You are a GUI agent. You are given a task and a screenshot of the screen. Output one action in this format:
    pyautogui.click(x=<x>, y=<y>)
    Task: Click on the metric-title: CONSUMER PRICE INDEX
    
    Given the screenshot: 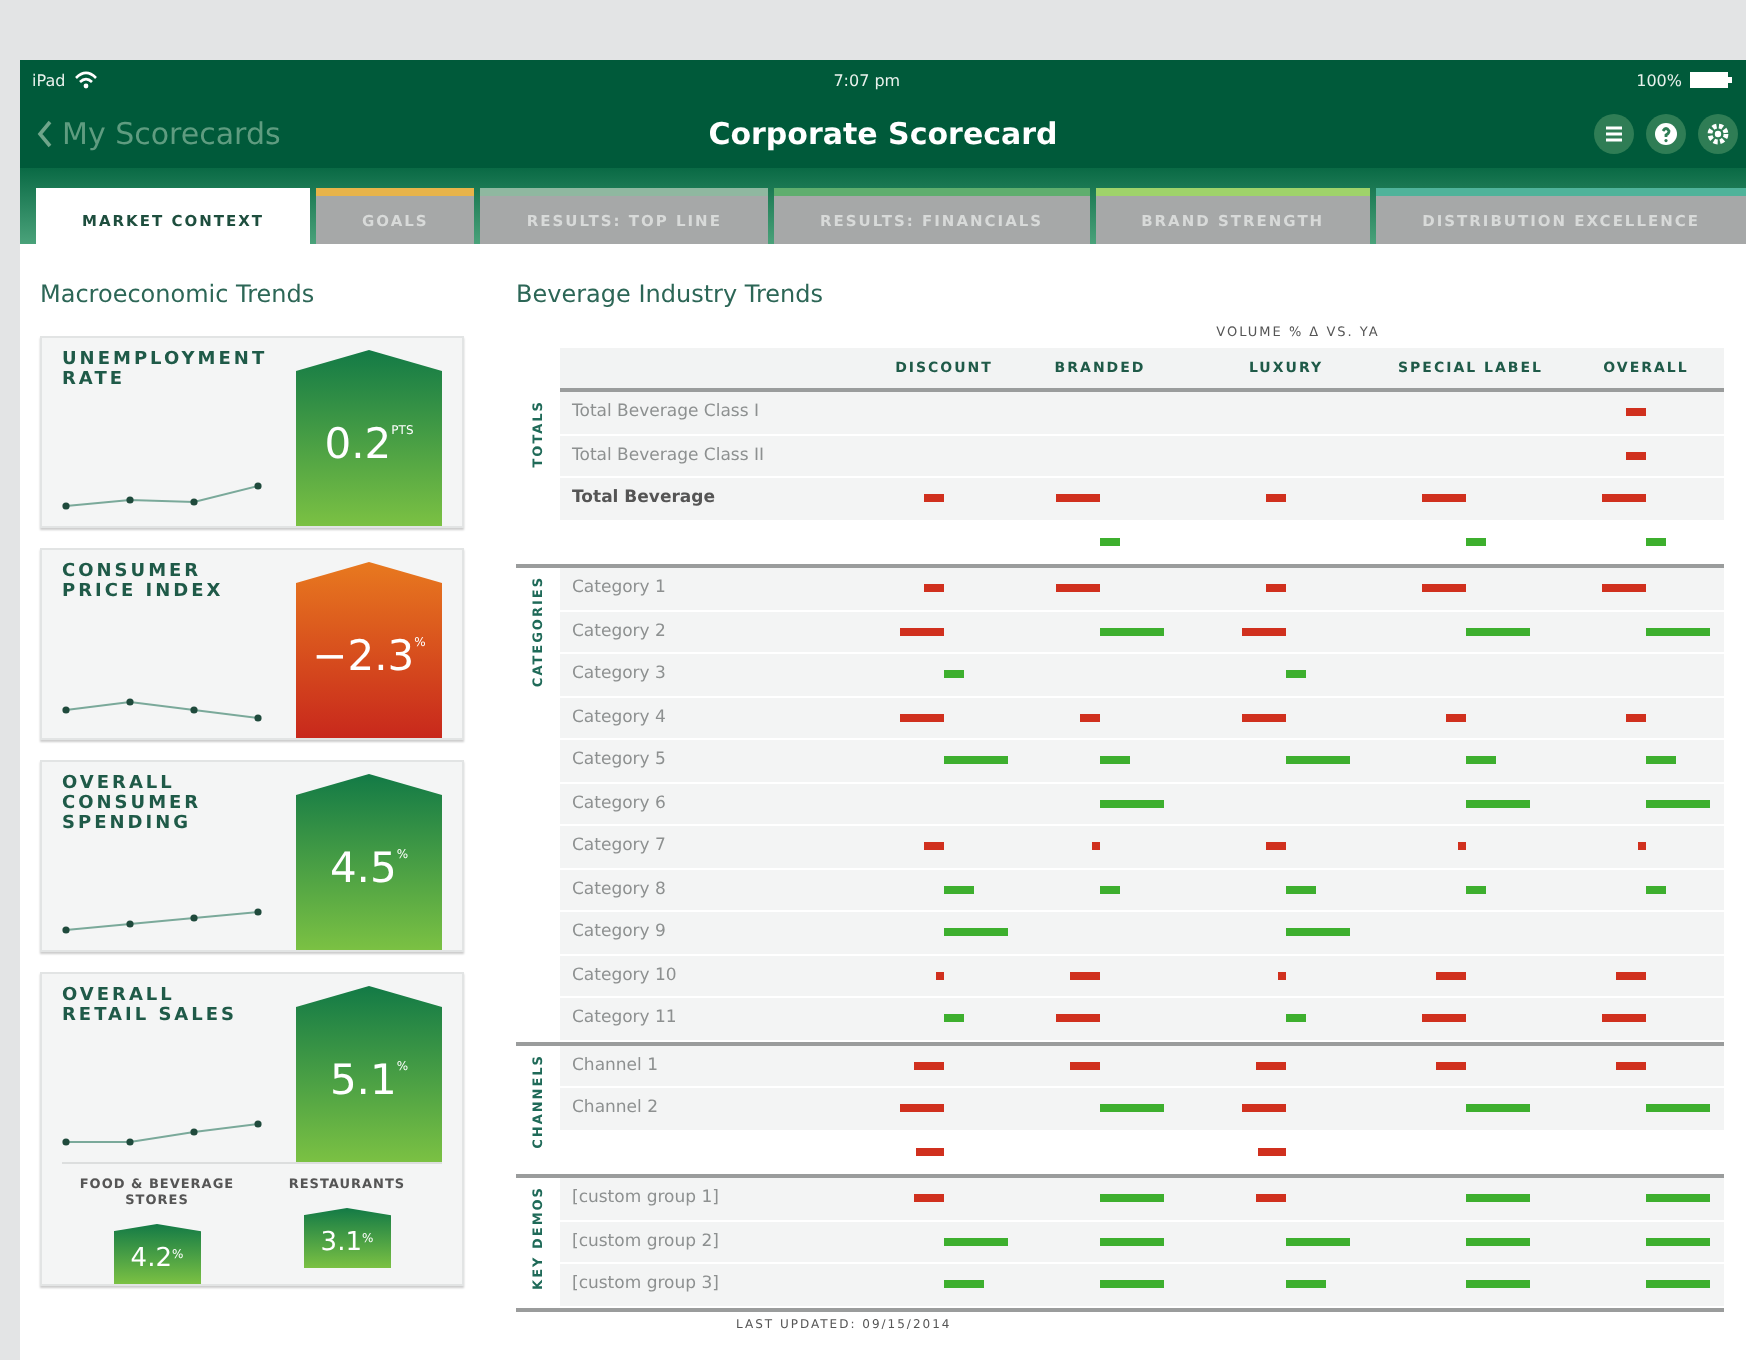 What is the action you would take?
    pyautogui.click(x=144, y=582)
    